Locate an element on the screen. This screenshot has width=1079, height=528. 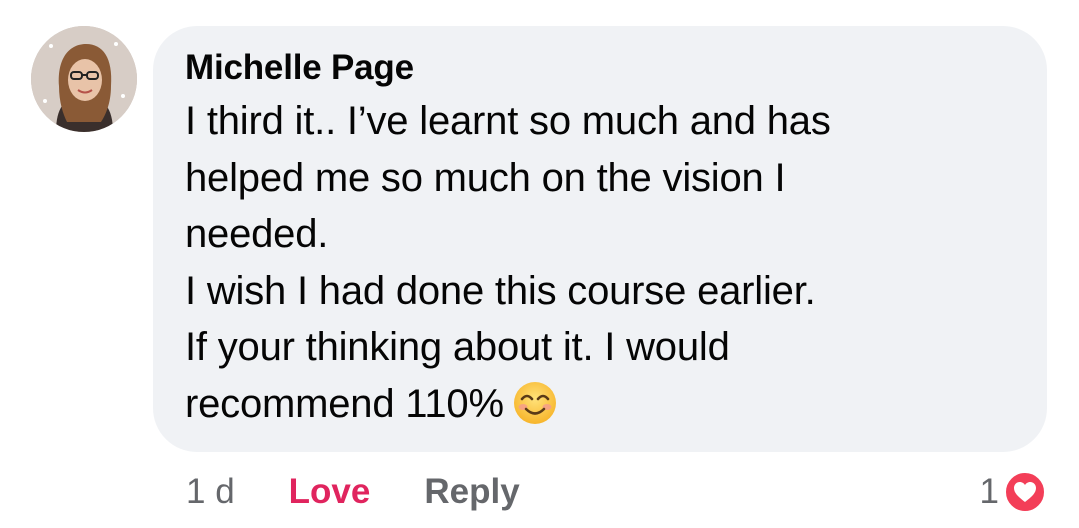
comment-line: If your thinking about it. I would is located at coordinates (457, 347).